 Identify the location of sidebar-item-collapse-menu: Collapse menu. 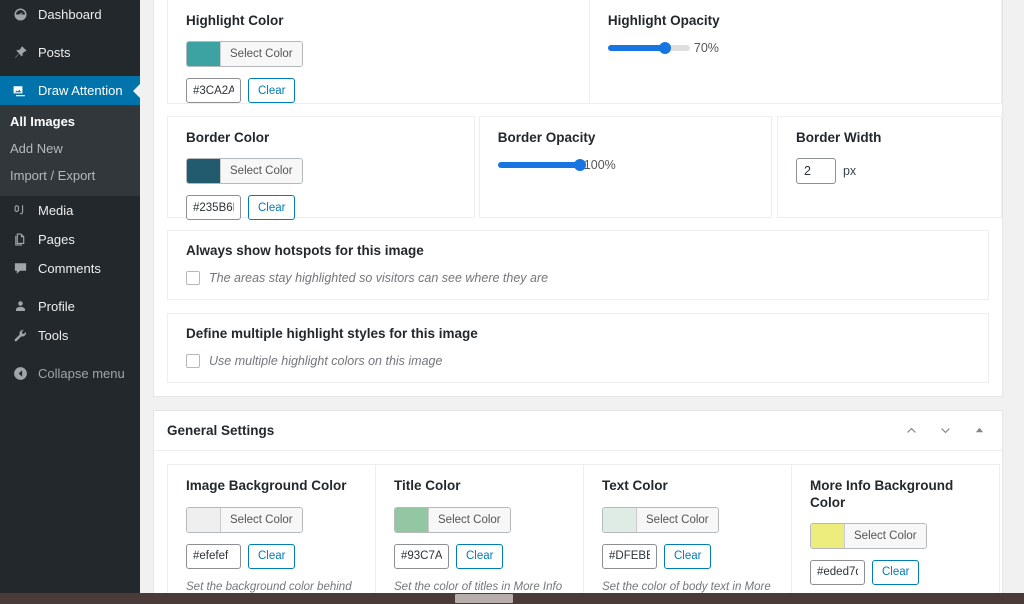
(70, 373).